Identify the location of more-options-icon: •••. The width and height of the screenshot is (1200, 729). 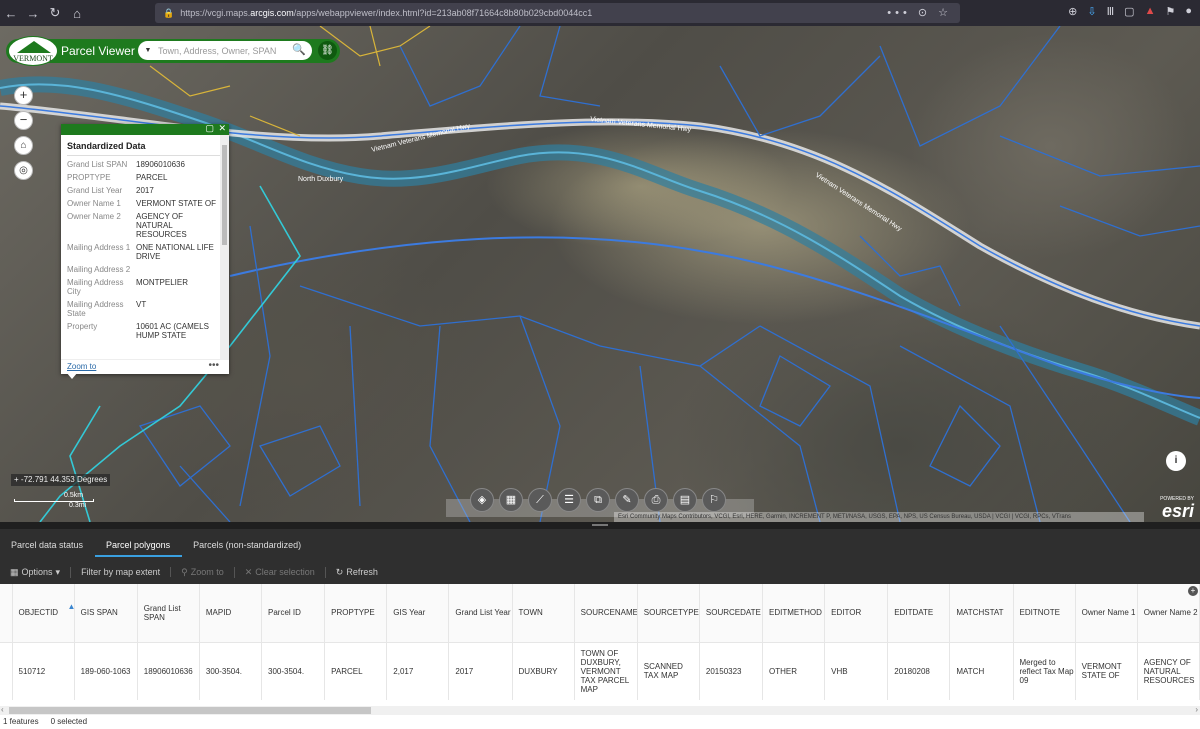
(213, 365).